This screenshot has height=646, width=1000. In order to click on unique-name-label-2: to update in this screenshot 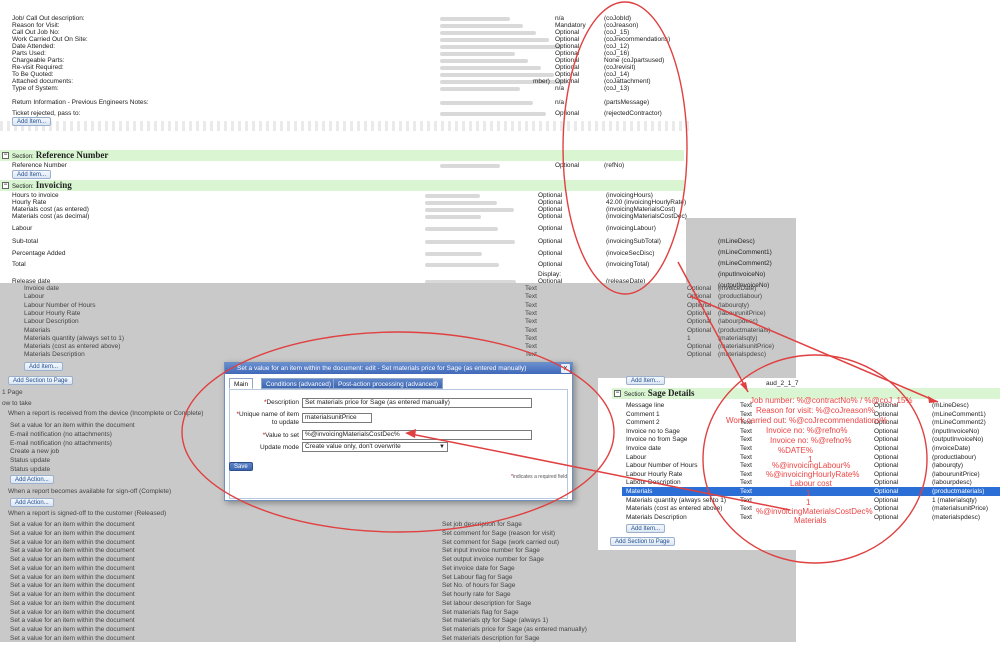, I will do `click(285, 422)`.